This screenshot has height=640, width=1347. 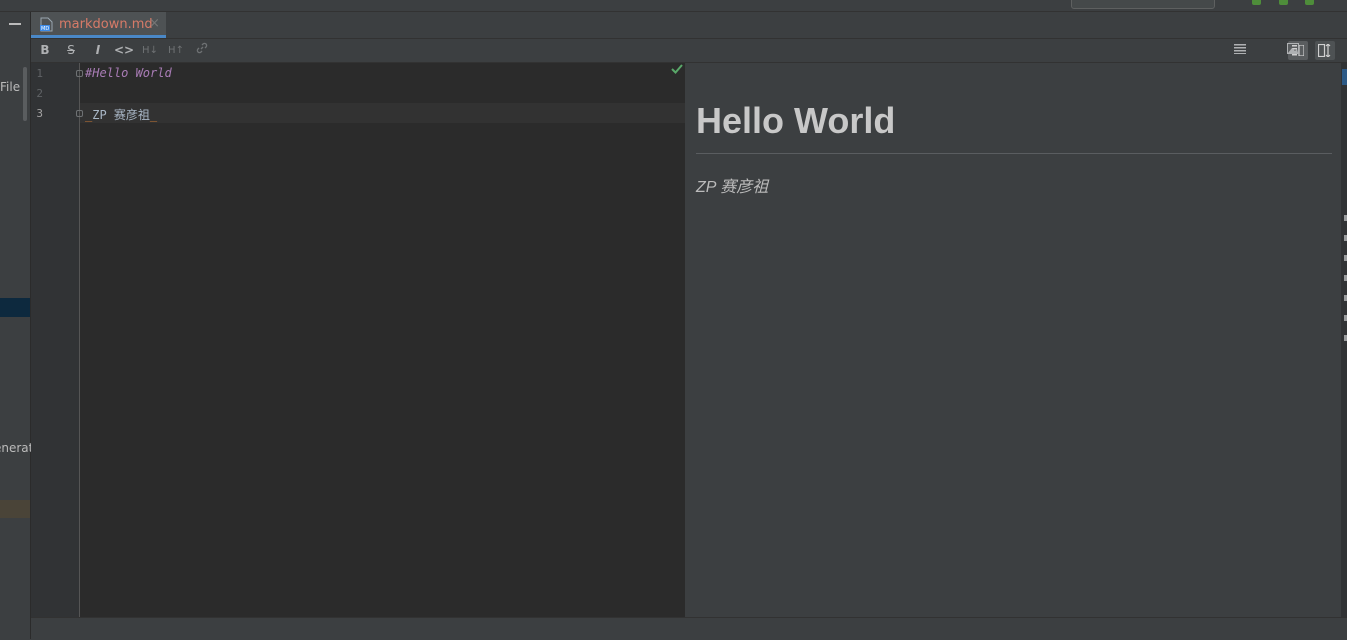 What do you see at coordinates (15, 24) in the screenshot?
I see `minimize-icon` at bounding box center [15, 24].